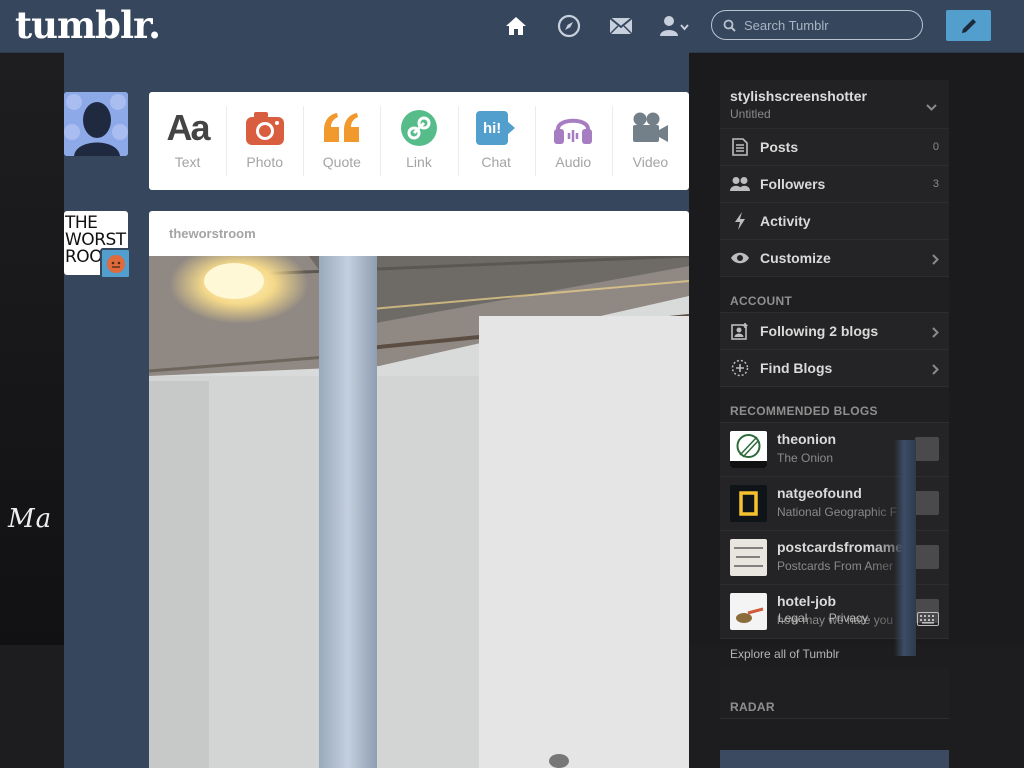  Describe the element at coordinates (834, 405) in the screenshot. I see `recommended-heading: RECOMMENDED BLOGS` at that location.